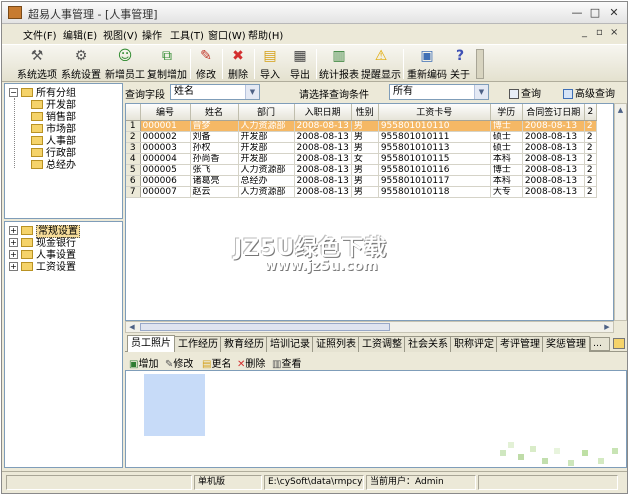 This screenshot has height=497, width=631. What do you see at coordinates (165, 181) in the screenshot?
I see `table-cell: 000006` at bounding box center [165, 181].